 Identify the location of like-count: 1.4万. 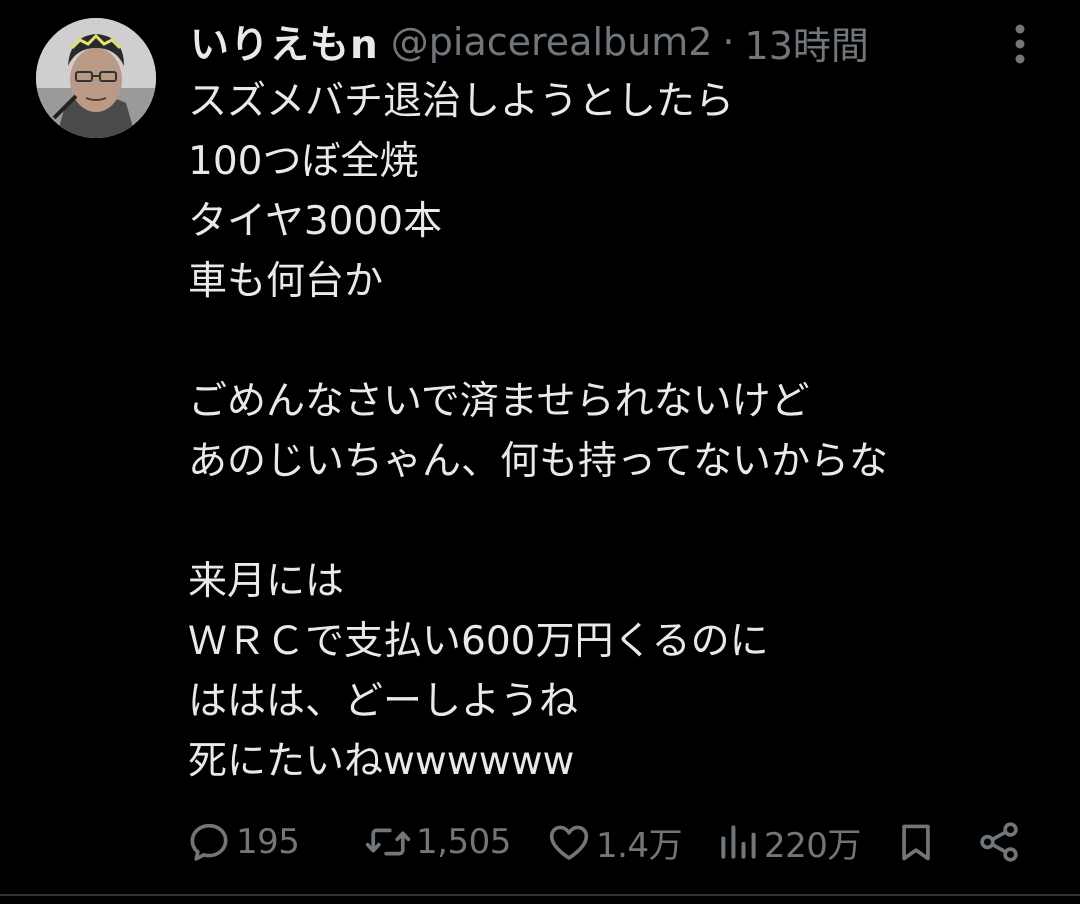
(639, 845).